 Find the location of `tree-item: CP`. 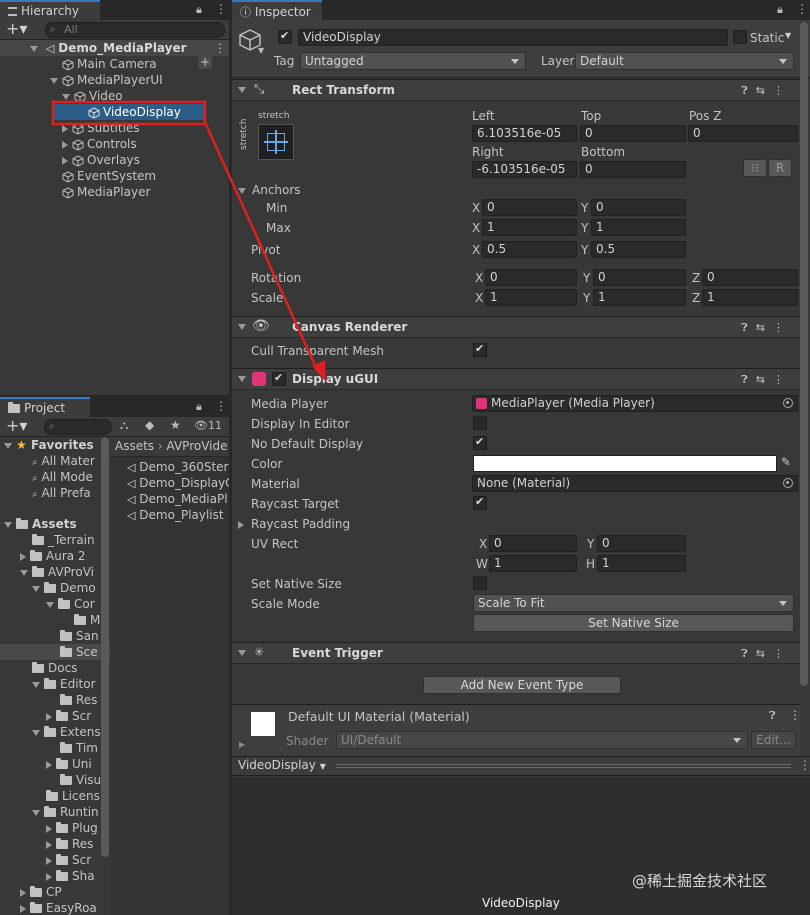

tree-item: CP is located at coordinates (41, 892).